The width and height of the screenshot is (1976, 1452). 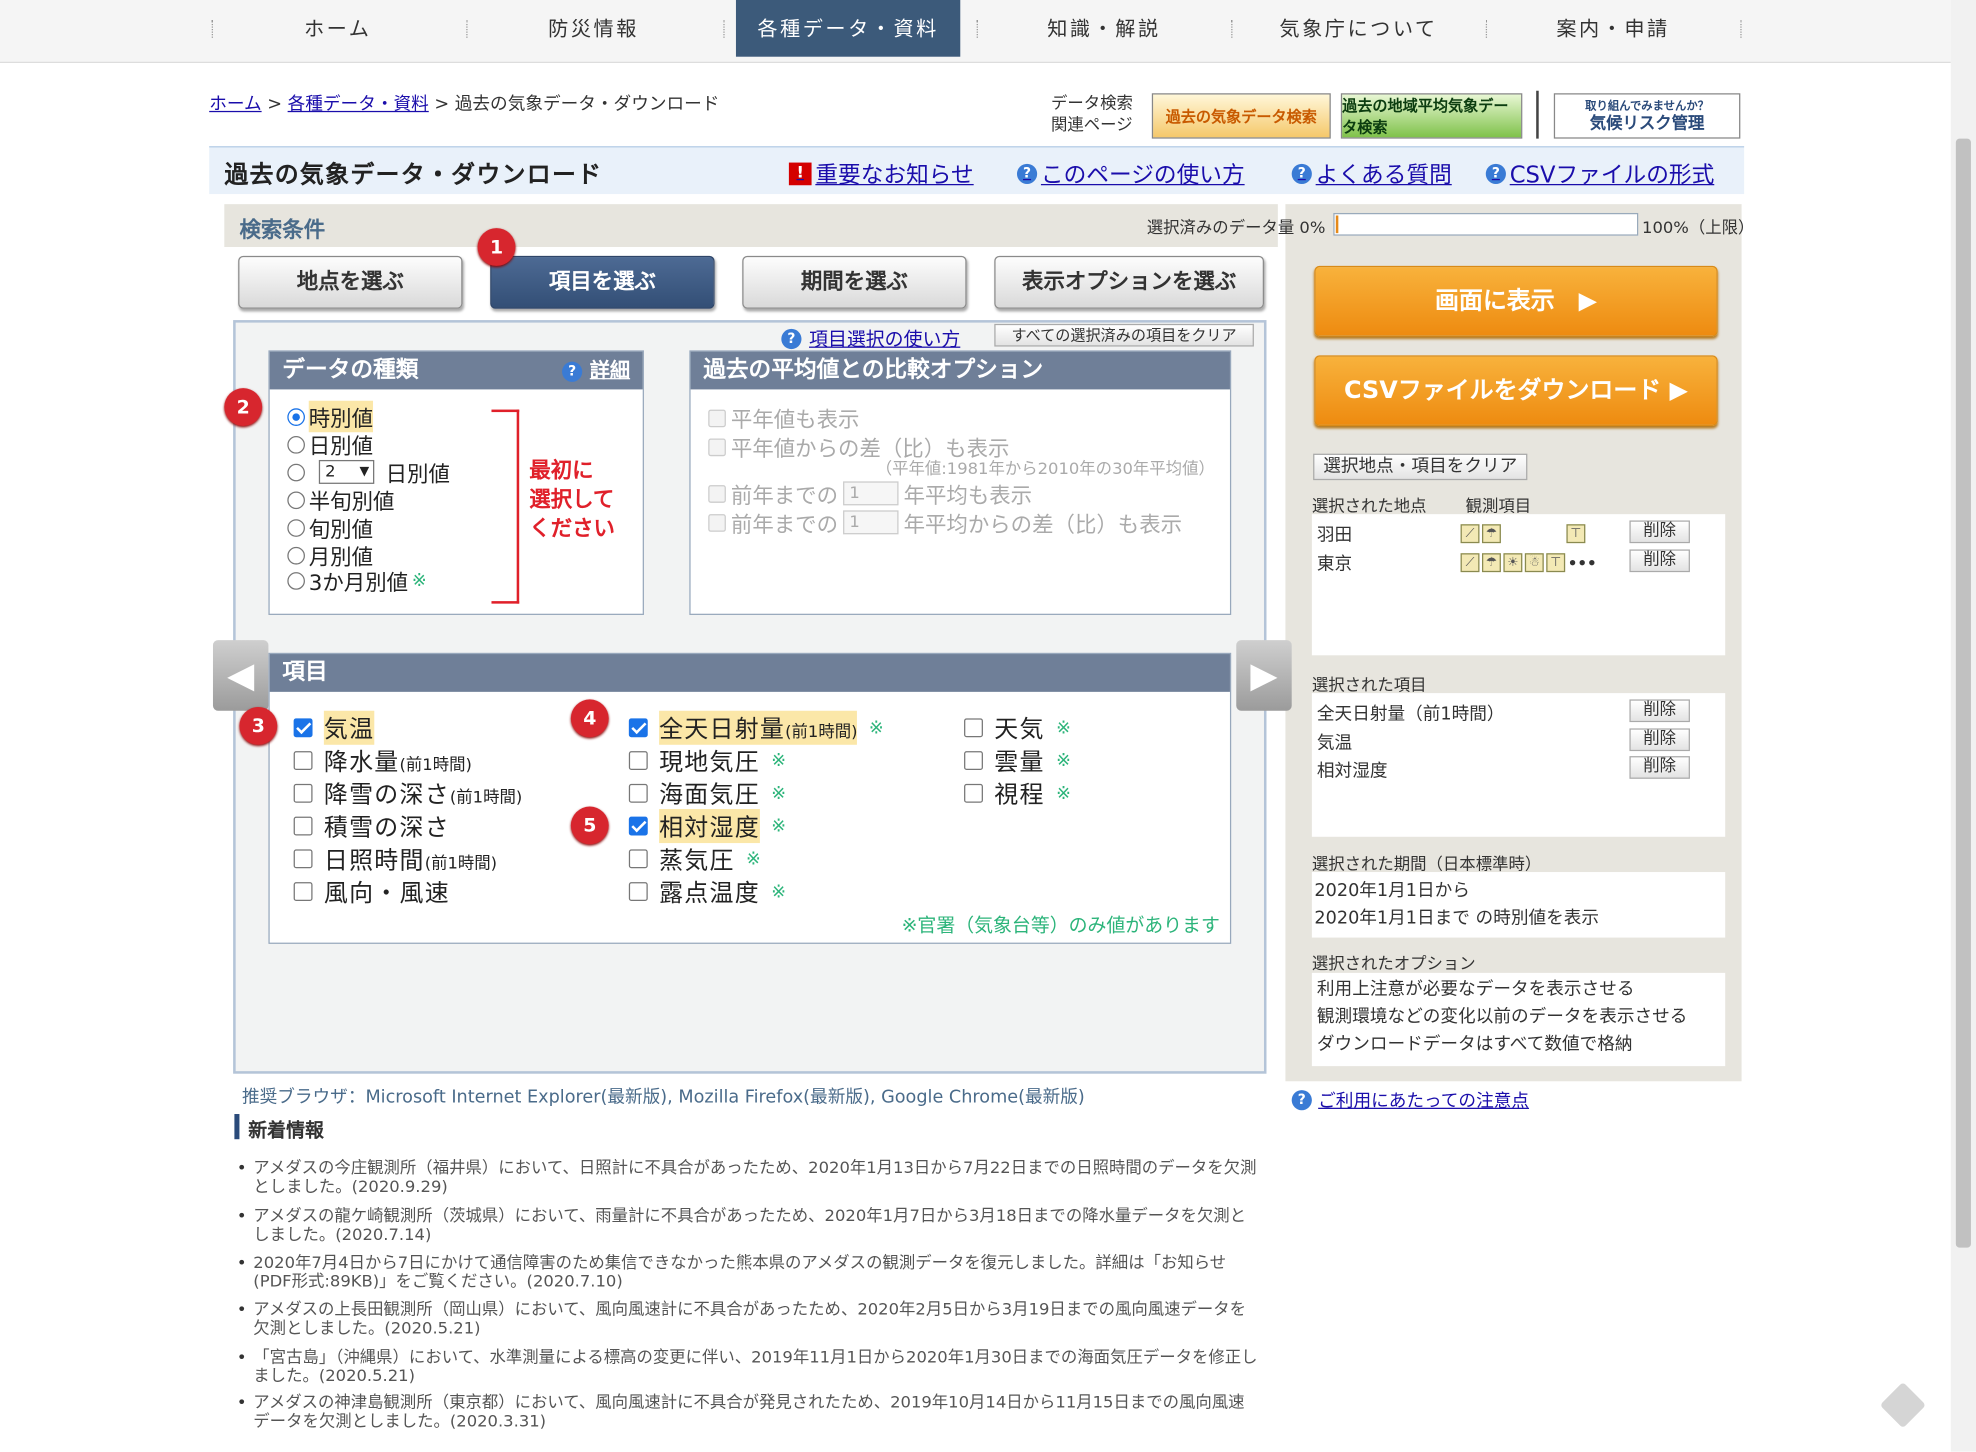 What do you see at coordinates (1963, 693) in the screenshot?
I see `scrollbar-thumb` at bounding box center [1963, 693].